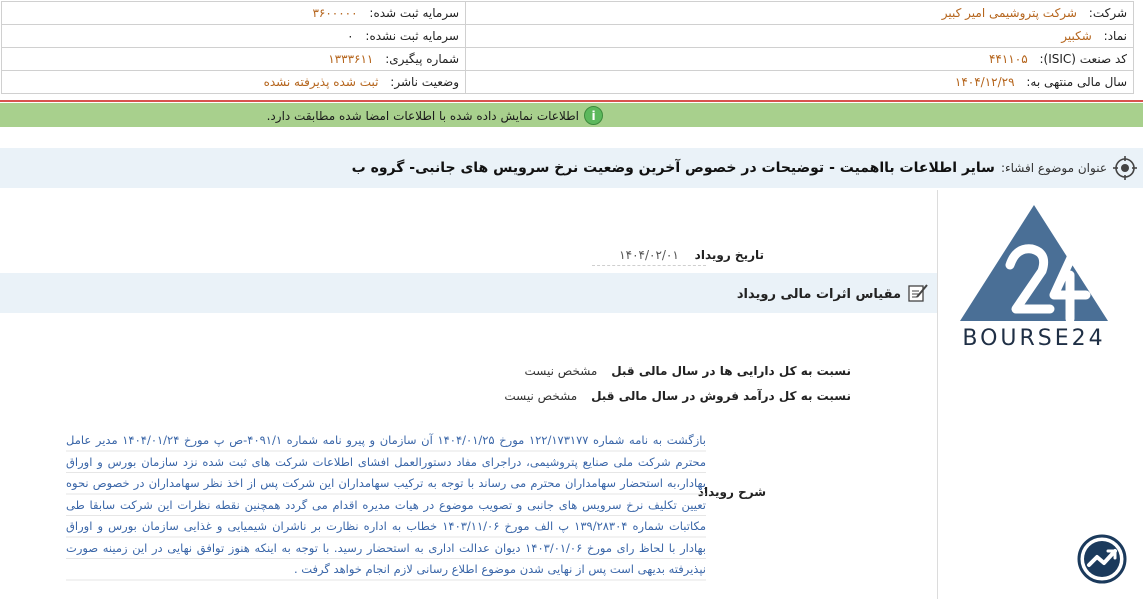 This screenshot has width=1143, height=599. What do you see at coordinates (1102, 559) in the screenshot?
I see `chart-trend-icon` at bounding box center [1102, 559].